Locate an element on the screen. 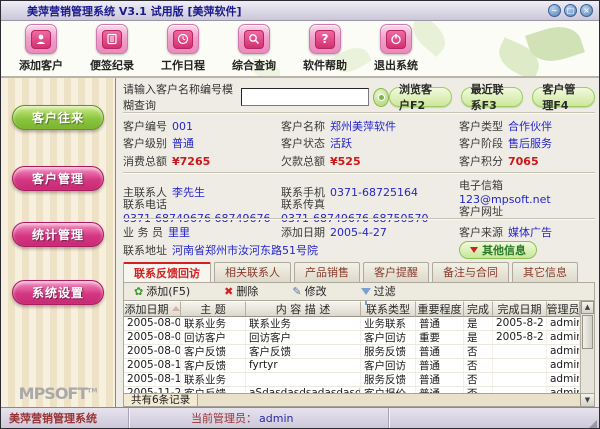 The image size is (600, 429). search-icon is located at coordinates (254, 39).